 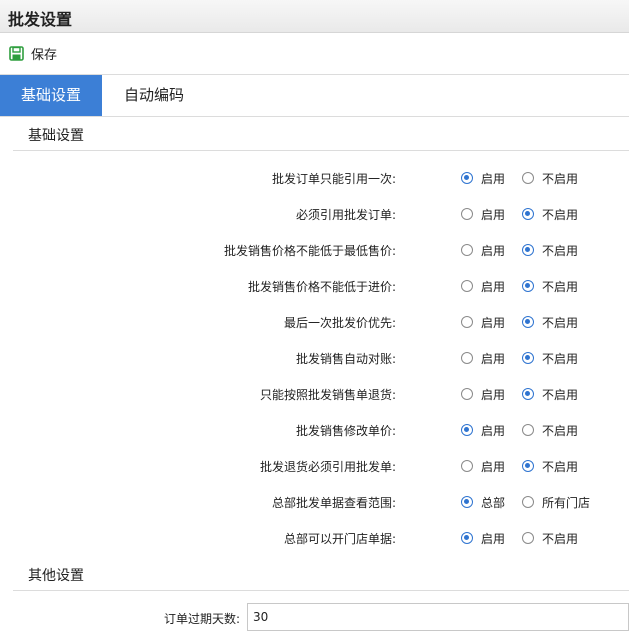 What do you see at coordinates (339, 539) in the screenshot?
I see `setting-label: 总部可以开门店单据:` at bounding box center [339, 539].